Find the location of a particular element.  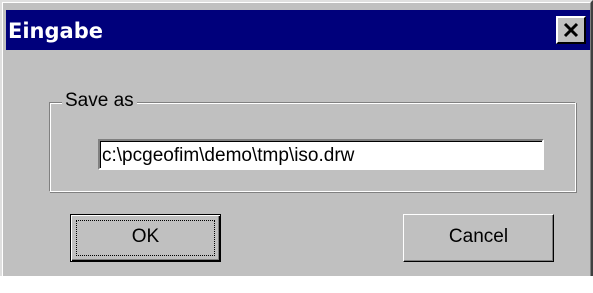

ok-button: OK is located at coordinates (145, 238).